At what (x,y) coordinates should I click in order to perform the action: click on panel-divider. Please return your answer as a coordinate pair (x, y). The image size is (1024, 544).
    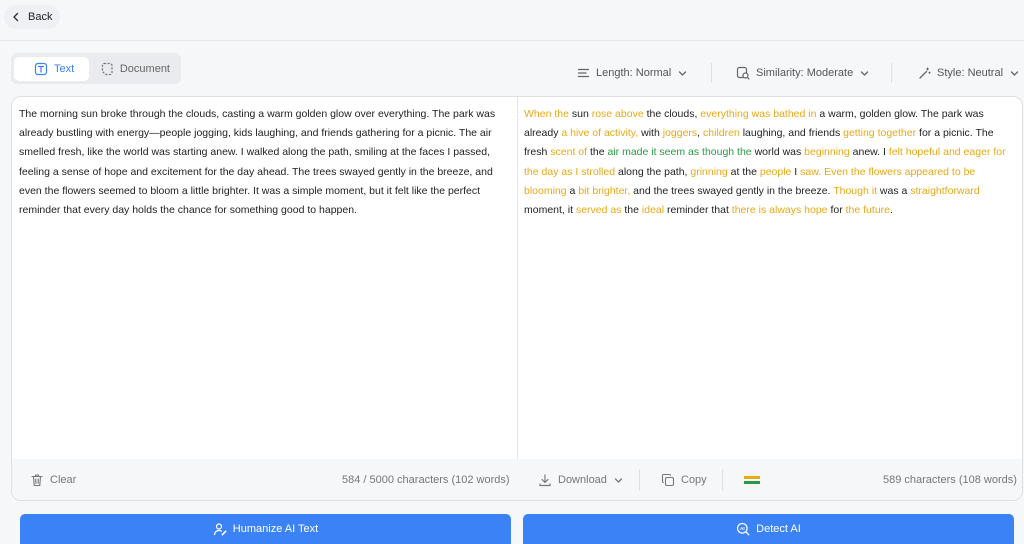
    Looking at the image, I should click on (517, 298).